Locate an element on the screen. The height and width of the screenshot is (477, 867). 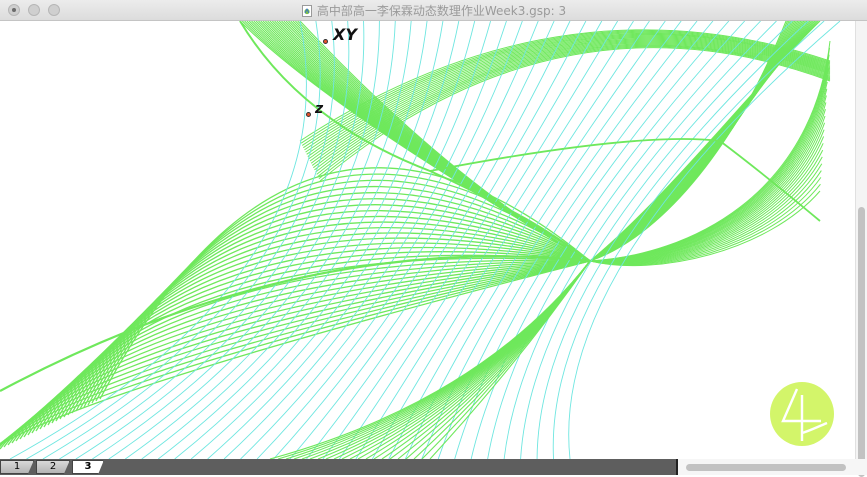
gsp-document-icon is located at coordinates (306, 10).